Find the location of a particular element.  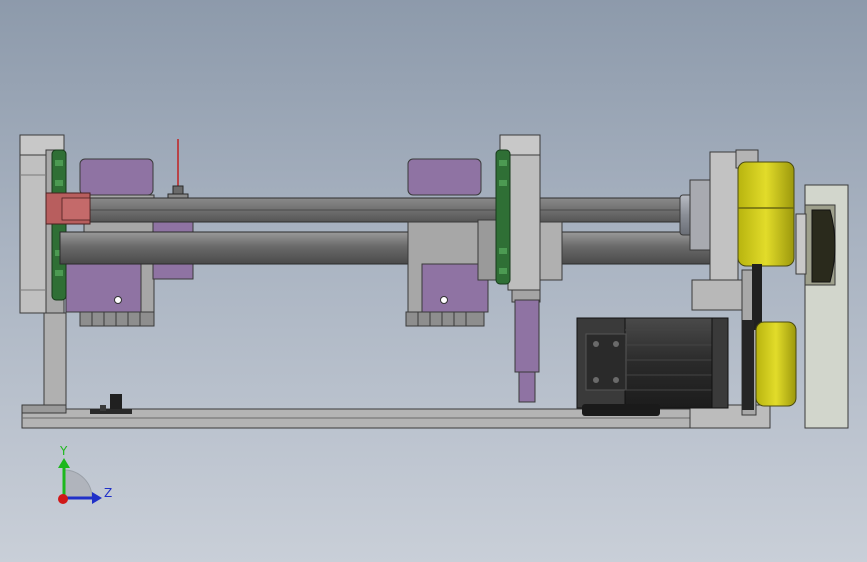

triad-y-label: Y is located at coordinates (63, 451).